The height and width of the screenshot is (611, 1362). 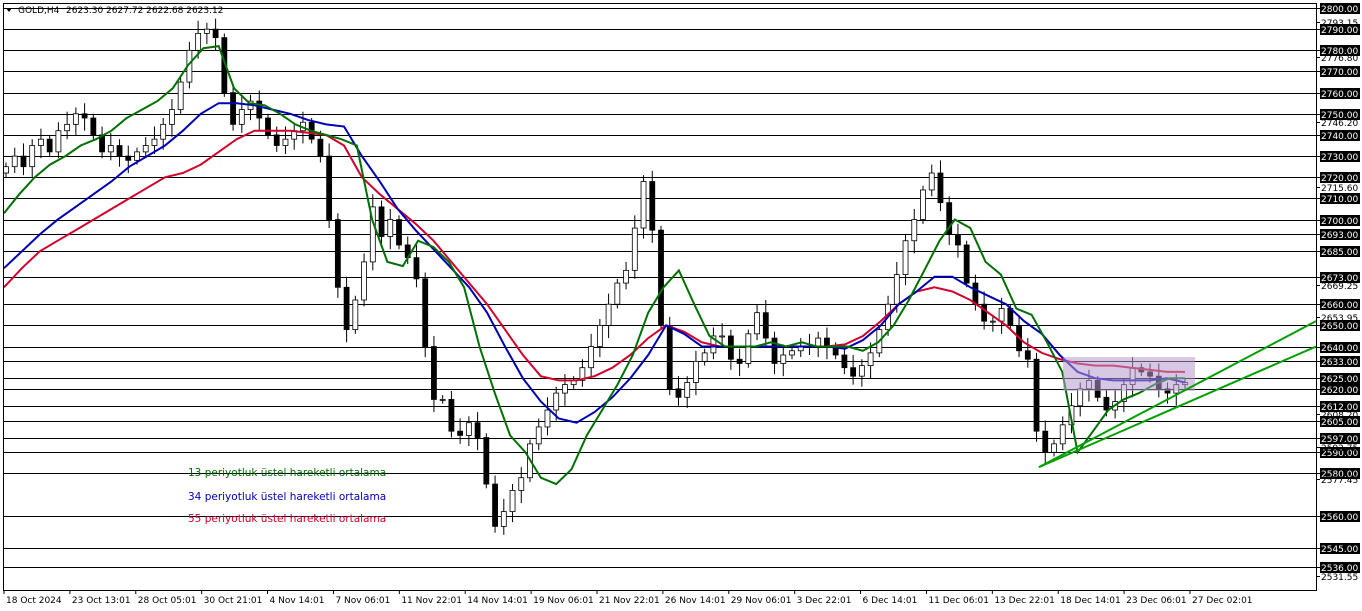 I want to click on x-tick-label: 11 Nov 22:01, so click(x=431, y=601).